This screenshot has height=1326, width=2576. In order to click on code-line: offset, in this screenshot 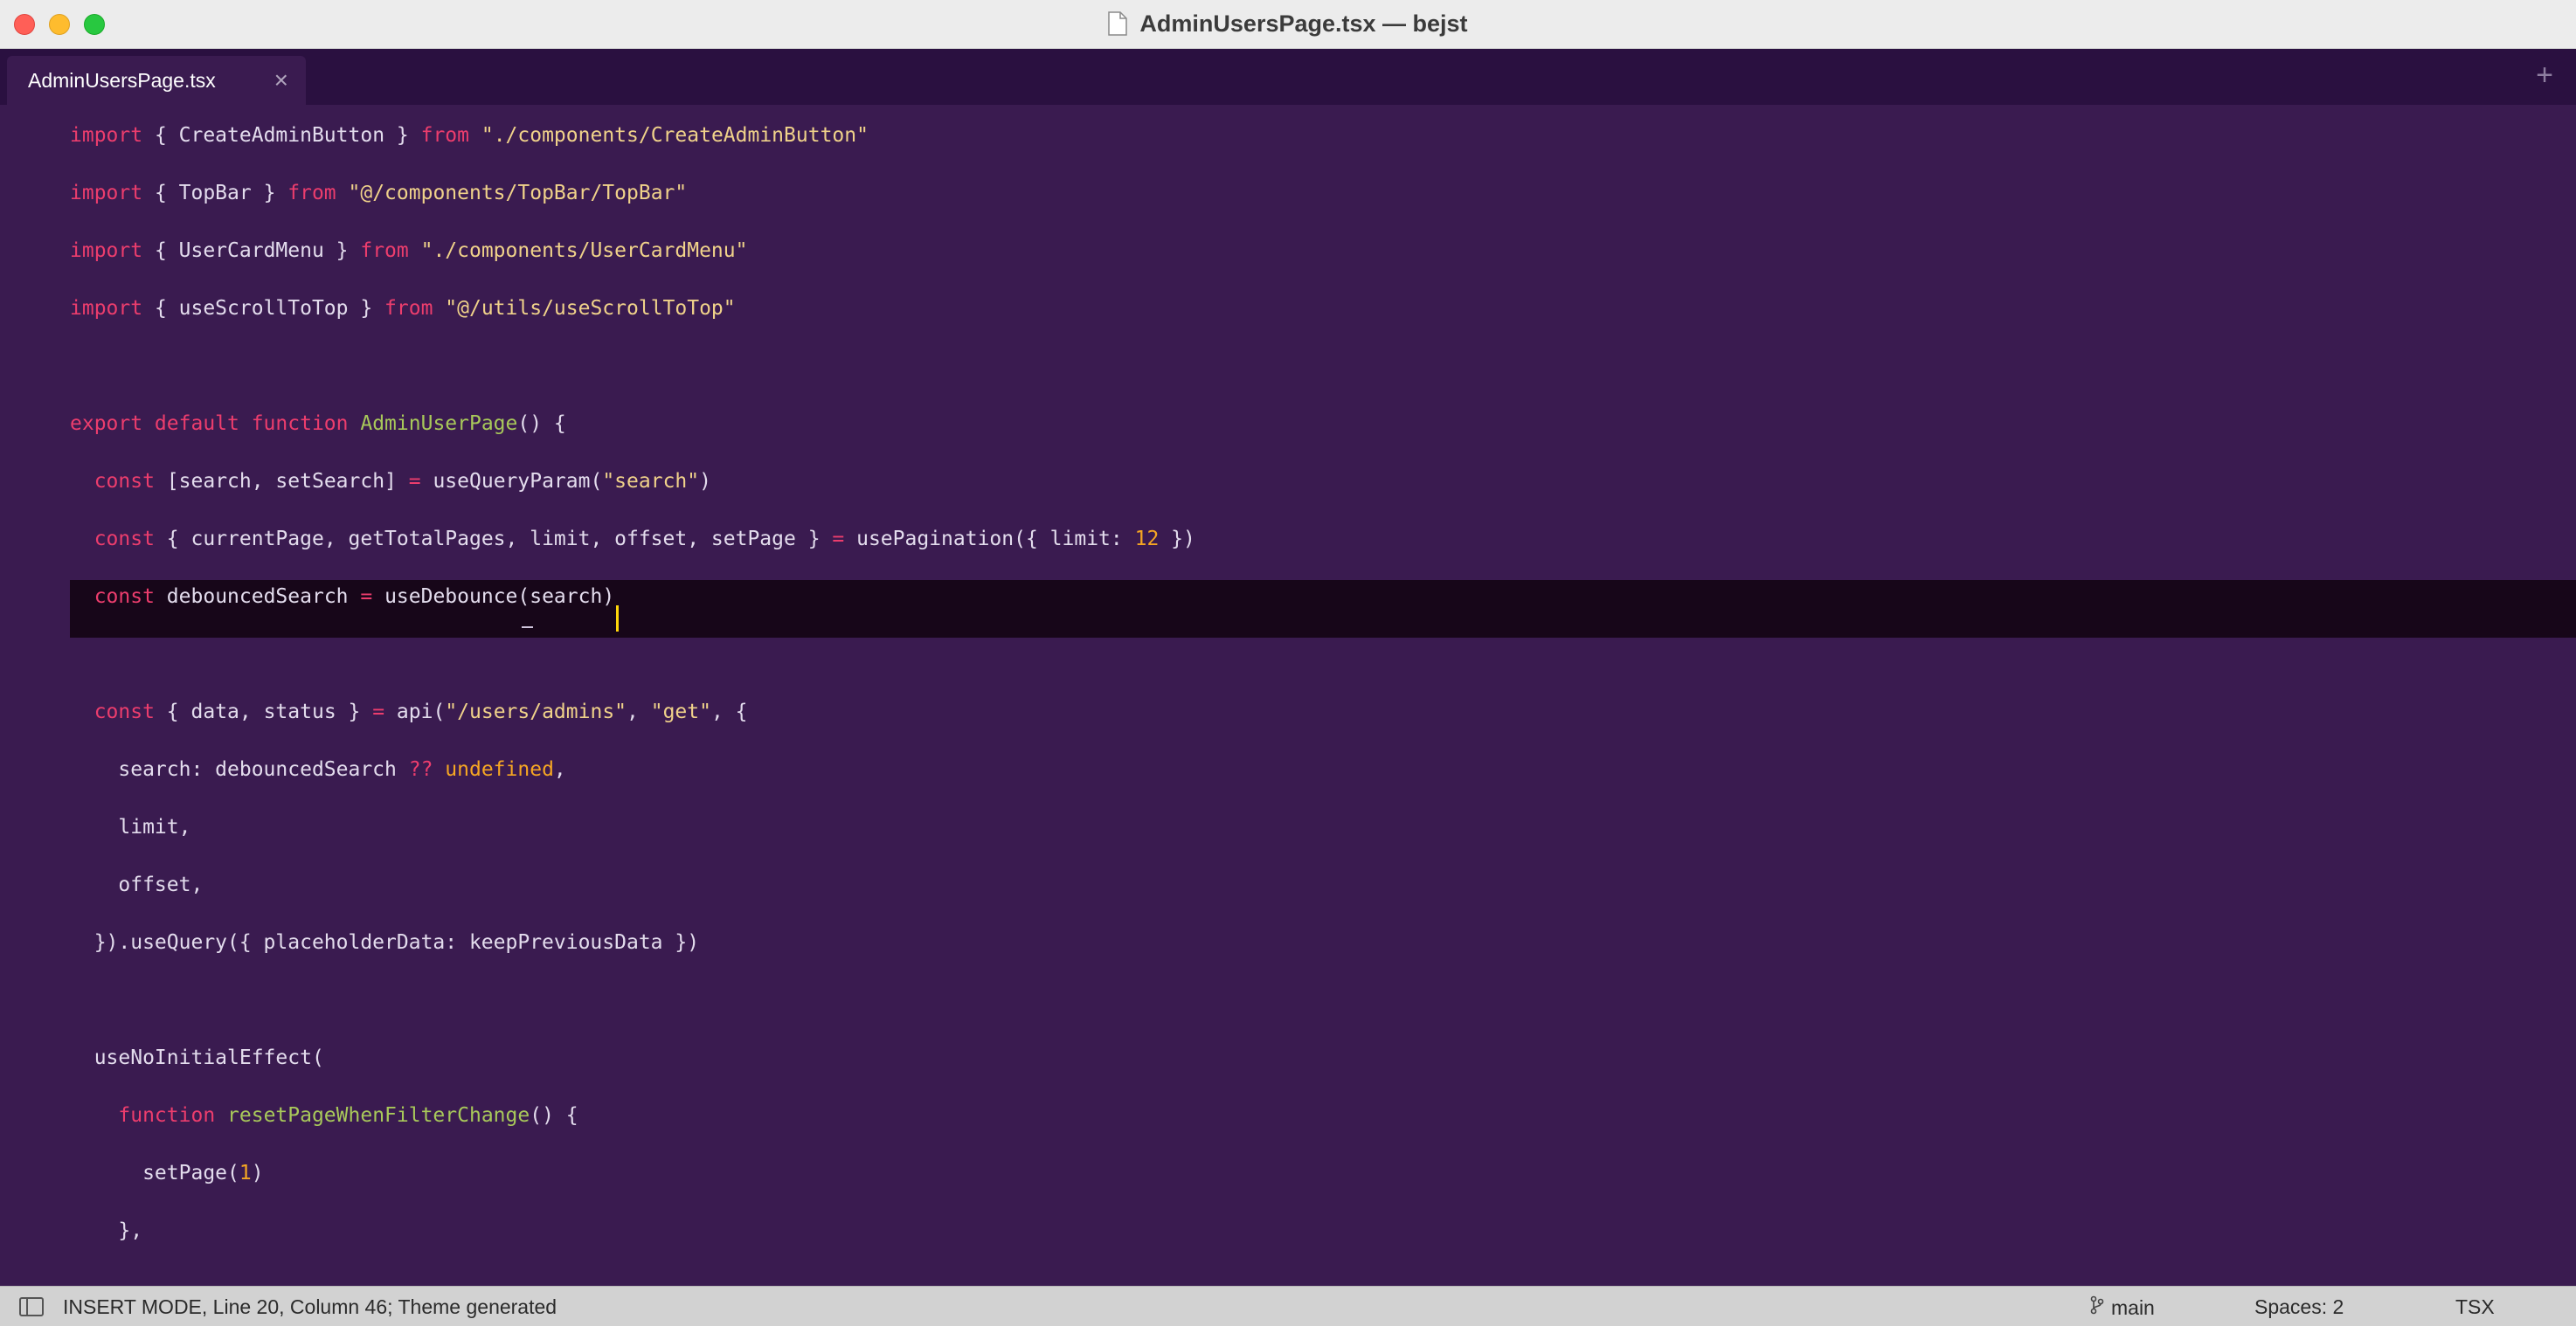, I will do `click(136, 885)`.